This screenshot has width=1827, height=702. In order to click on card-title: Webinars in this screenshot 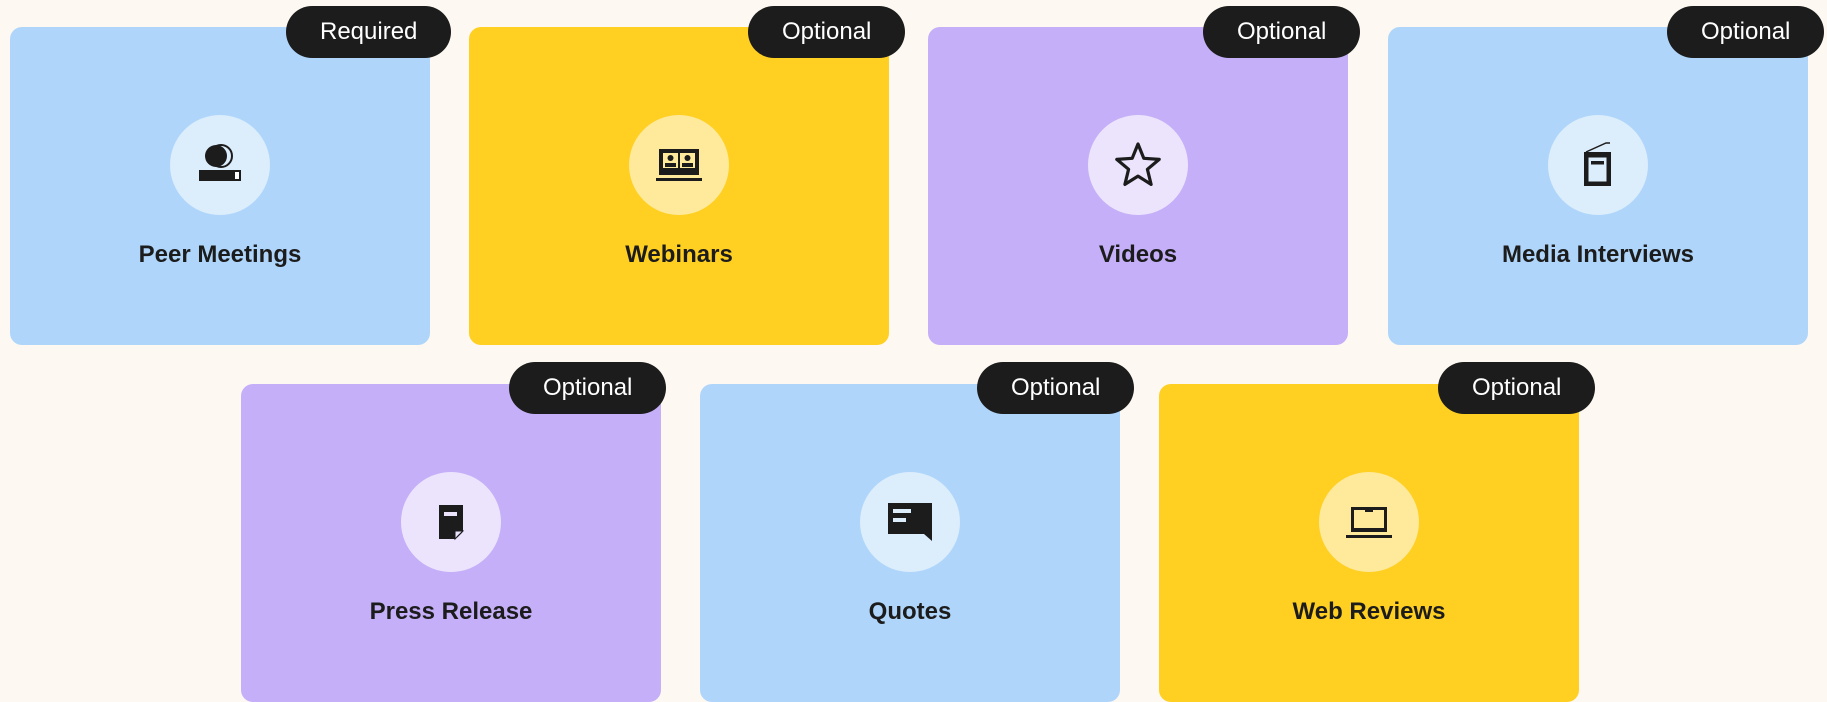, I will do `click(679, 254)`.